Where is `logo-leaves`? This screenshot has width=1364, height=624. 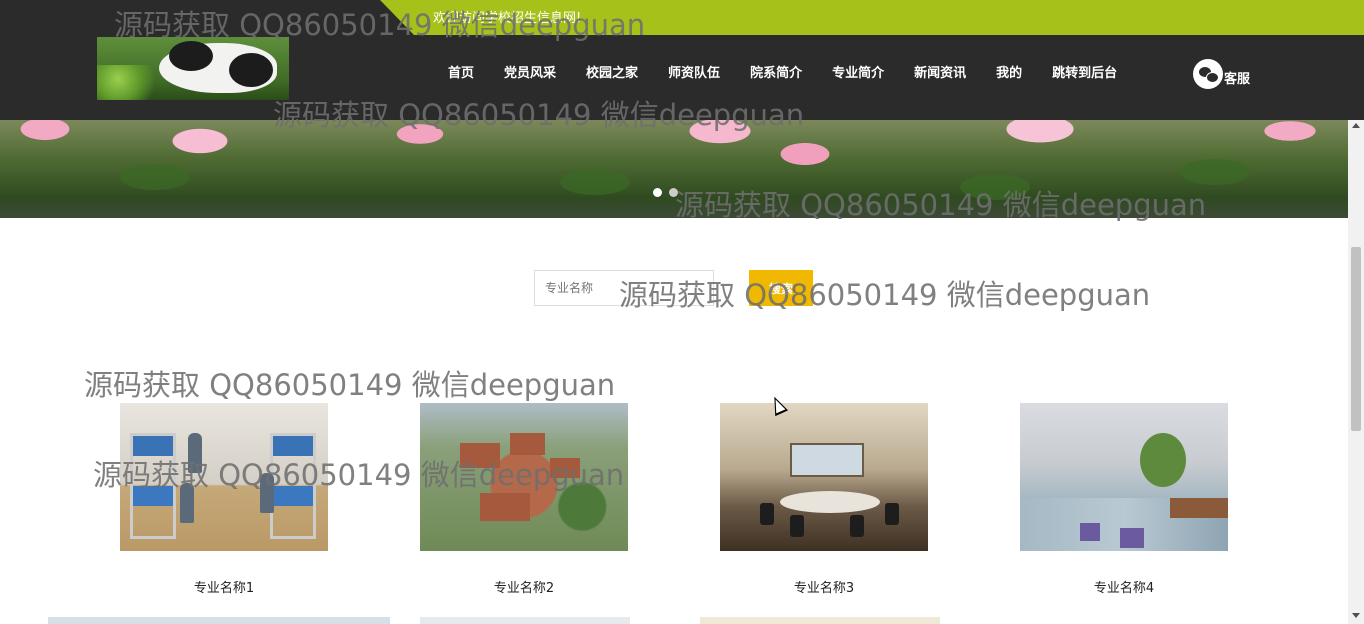 logo-leaves is located at coordinates (132, 82).